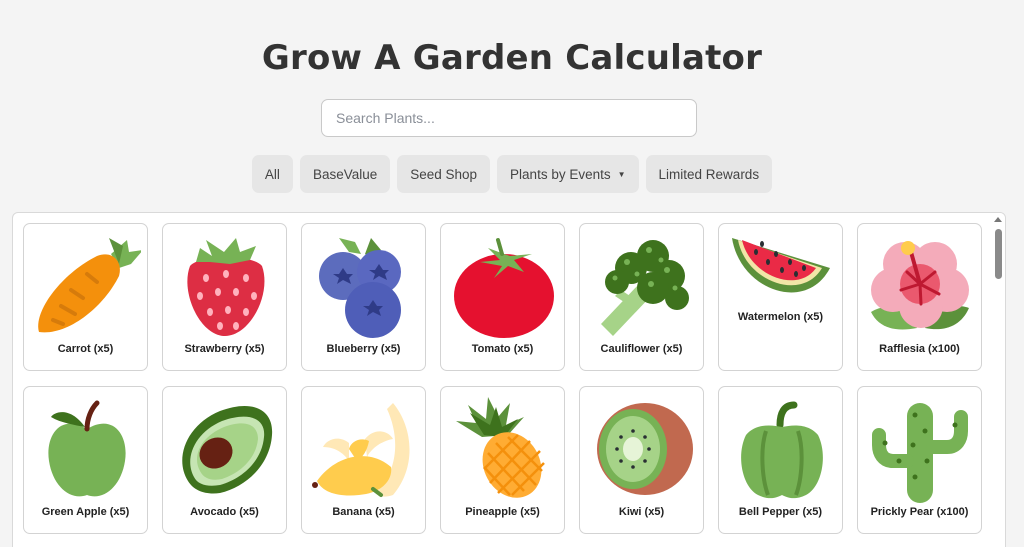 The image size is (1024, 547). Describe the element at coordinates (919, 512) in the screenshot. I see `plant-name: Prickly Pear (x100)` at that location.